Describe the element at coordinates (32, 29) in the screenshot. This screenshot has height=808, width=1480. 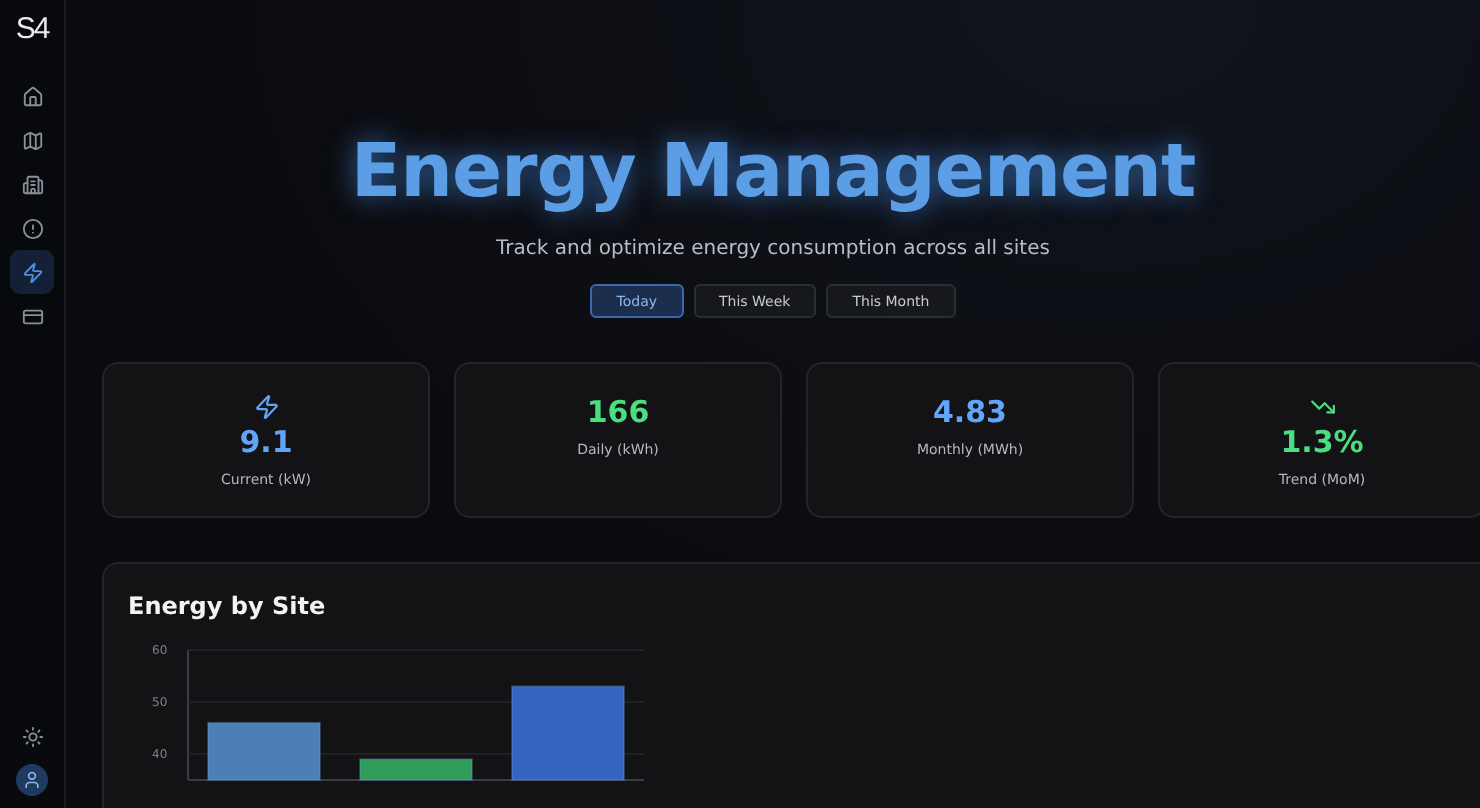
I see `logo: S4` at that location.